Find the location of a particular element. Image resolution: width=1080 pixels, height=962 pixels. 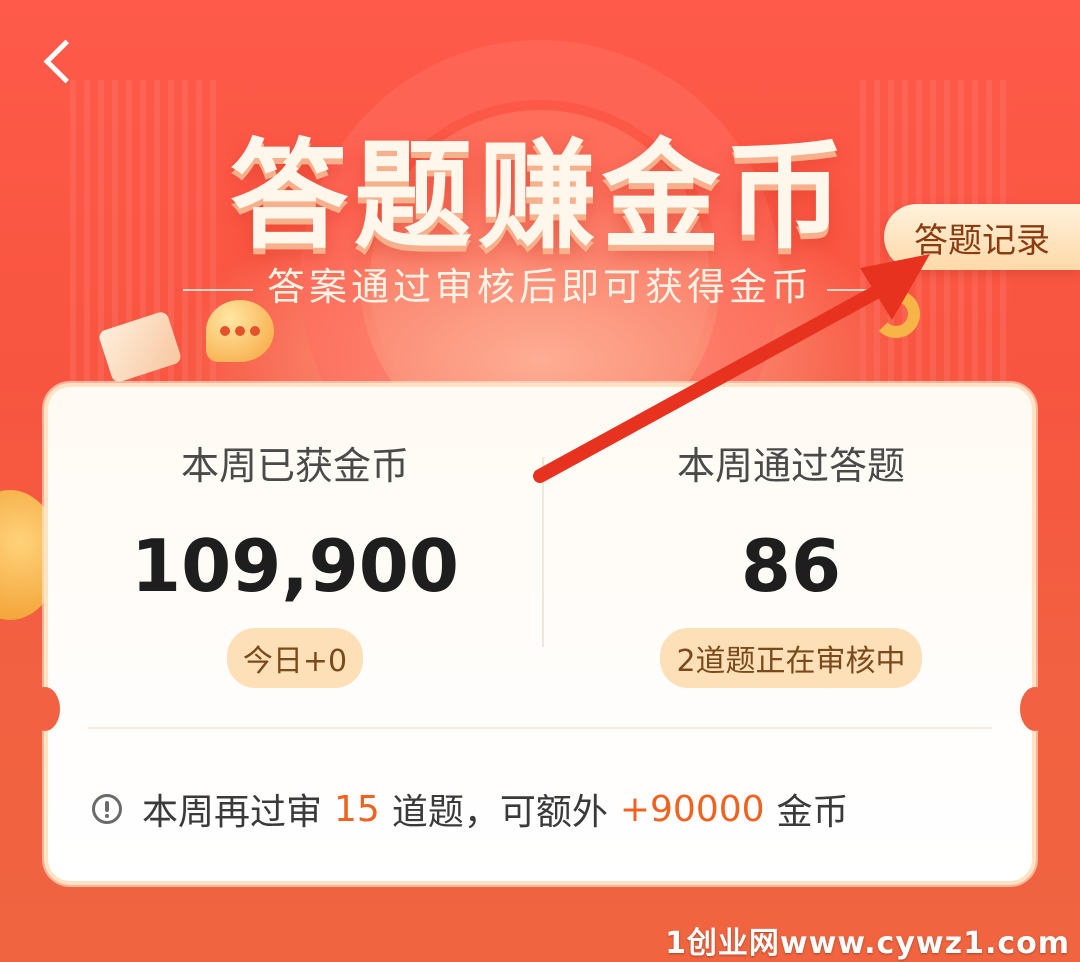

arrow-head is located at coordinates (895, 287).